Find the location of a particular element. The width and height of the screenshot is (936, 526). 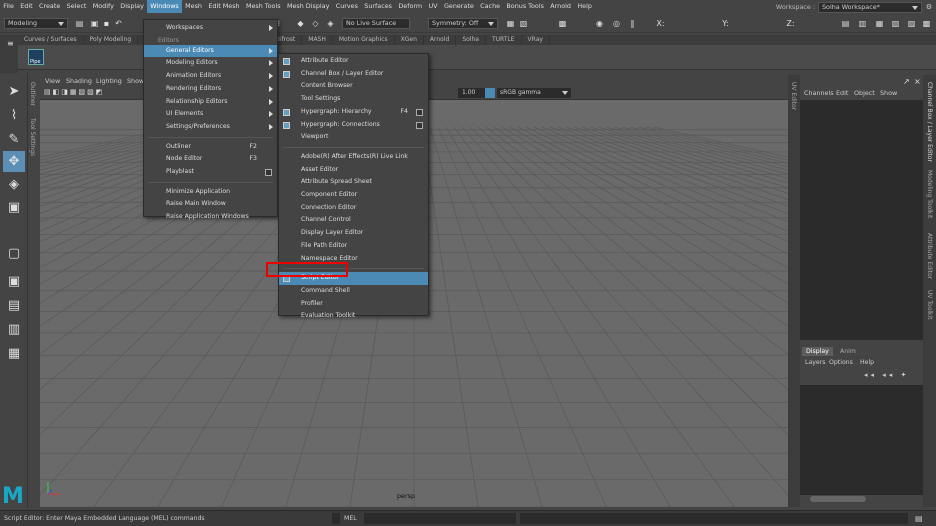

channel-box-icon: ▧ is located at coordinates (895, 23).